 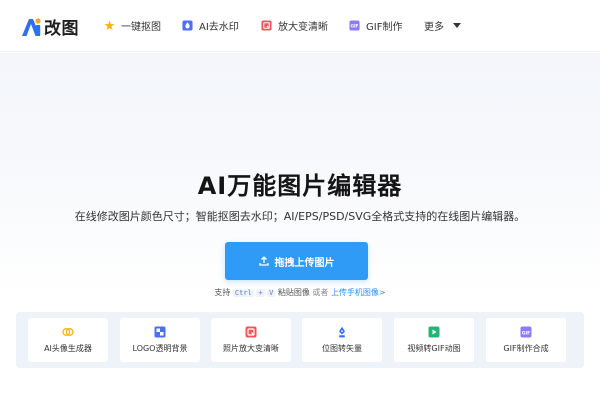 I want to click on plus-sign: +, so click(x=260, y=293).